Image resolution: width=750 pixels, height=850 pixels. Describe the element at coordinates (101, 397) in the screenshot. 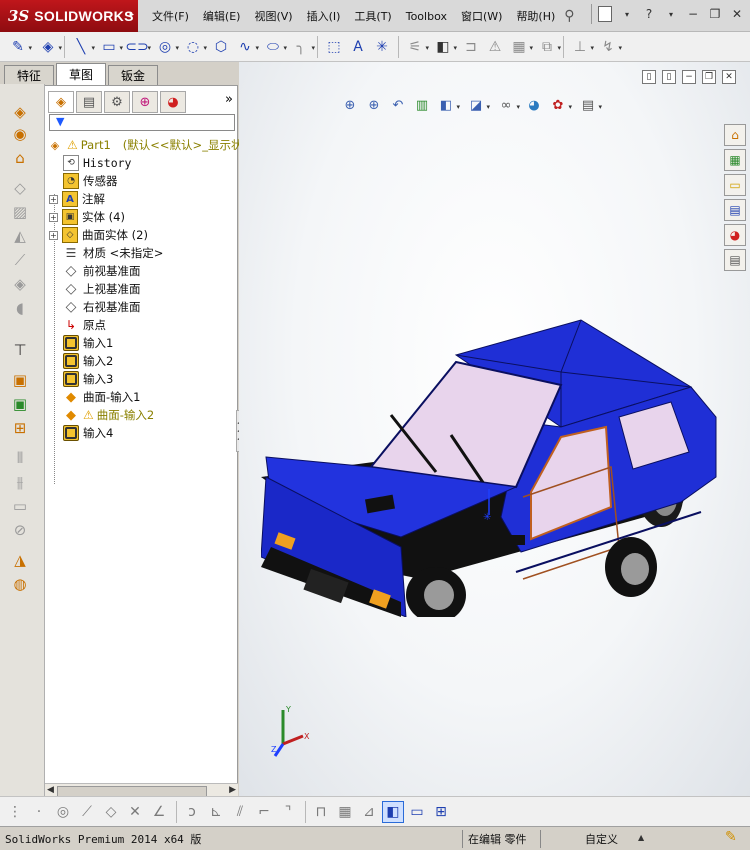

I see `tree-node-surface-import1: ◆ 曲面-输入1` at that location.